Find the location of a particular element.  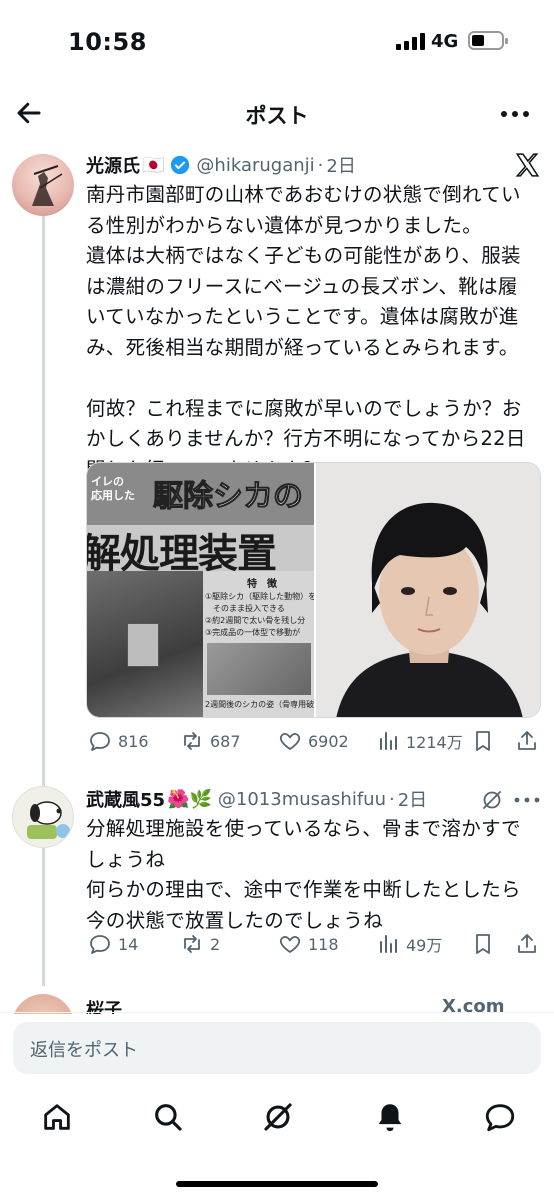

status-bar: 10:58 4G is located at coordinates (277, 40).